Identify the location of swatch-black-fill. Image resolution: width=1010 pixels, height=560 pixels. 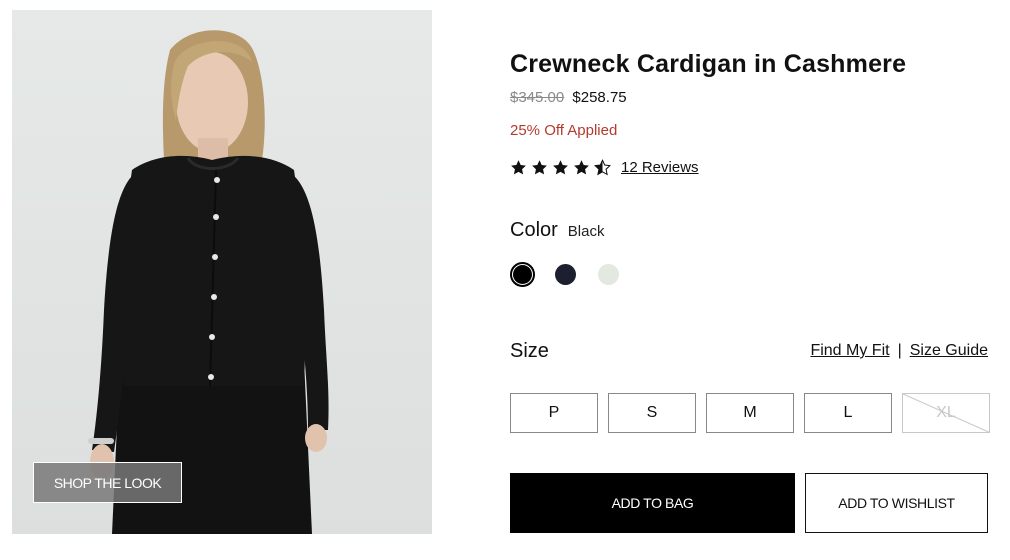
(522, 274).